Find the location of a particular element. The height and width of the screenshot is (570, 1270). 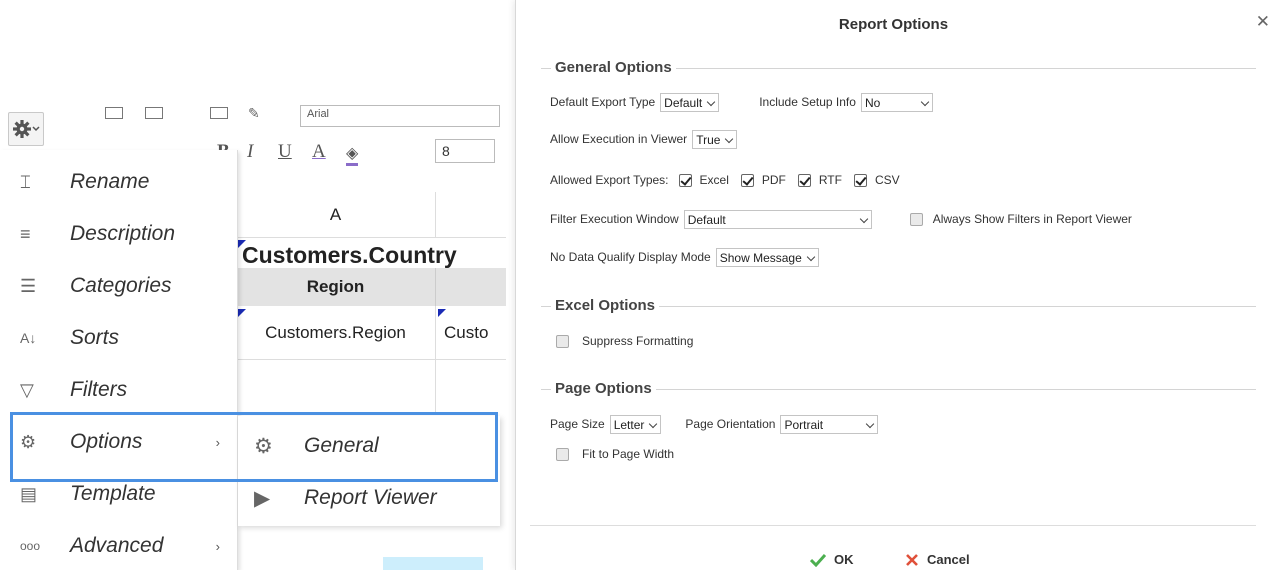

general-options-section: General Options is located at coordinates (898, 68).